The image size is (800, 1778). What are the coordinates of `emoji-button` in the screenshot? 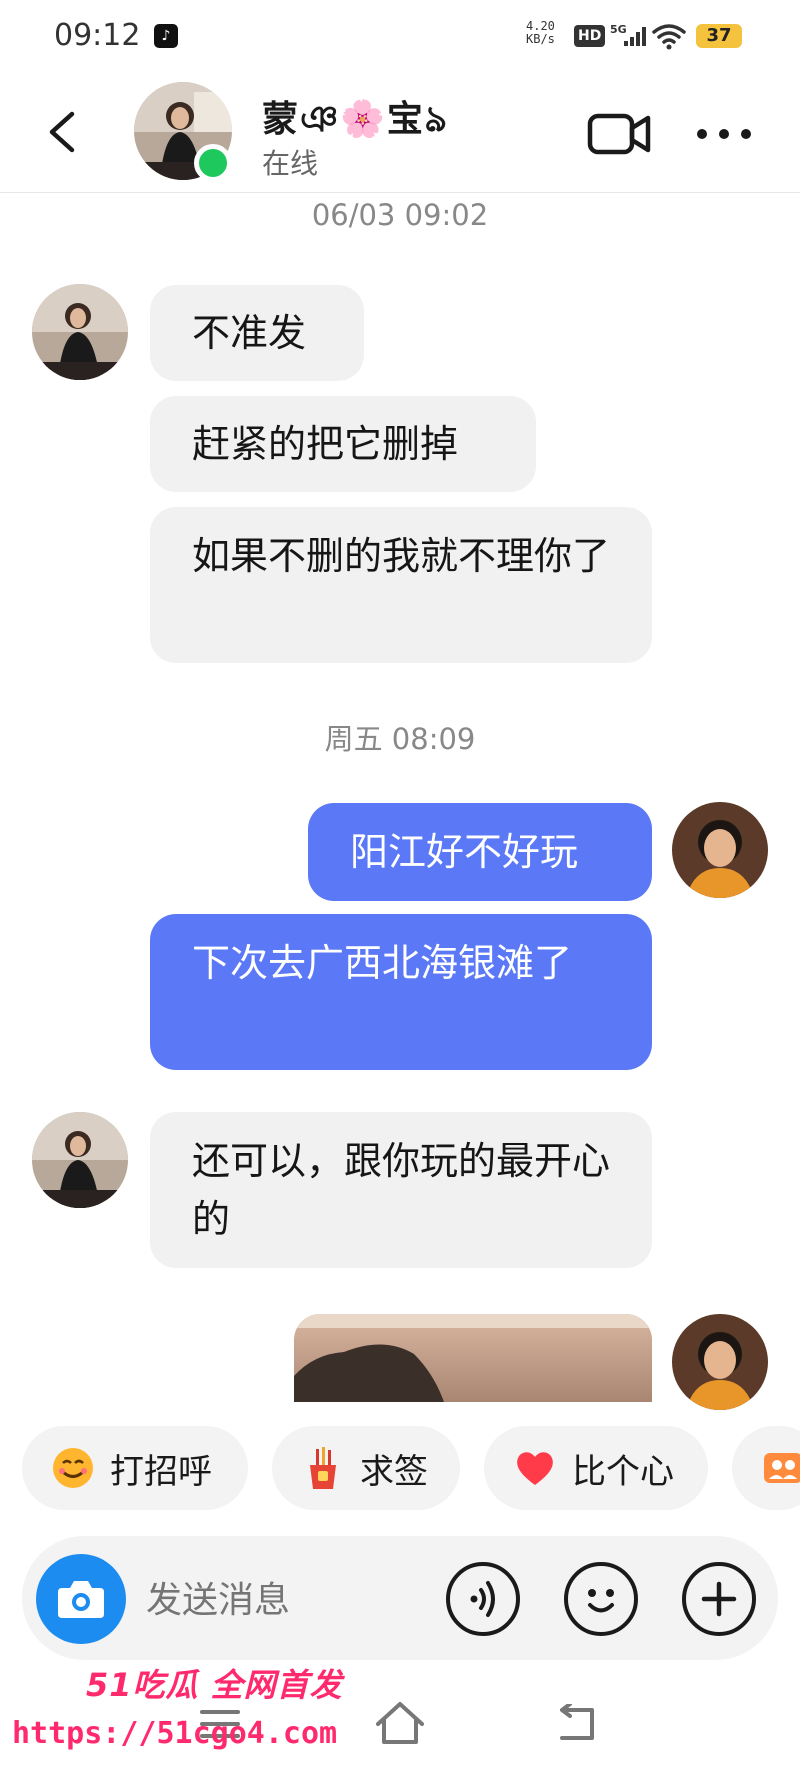 It's located at (601, 1599).